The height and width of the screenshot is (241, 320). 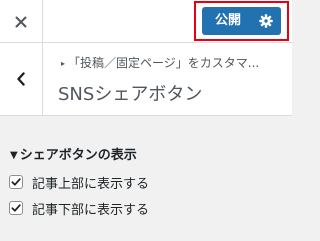 I want to click on checkbox-top, so click(x=16, y=182).